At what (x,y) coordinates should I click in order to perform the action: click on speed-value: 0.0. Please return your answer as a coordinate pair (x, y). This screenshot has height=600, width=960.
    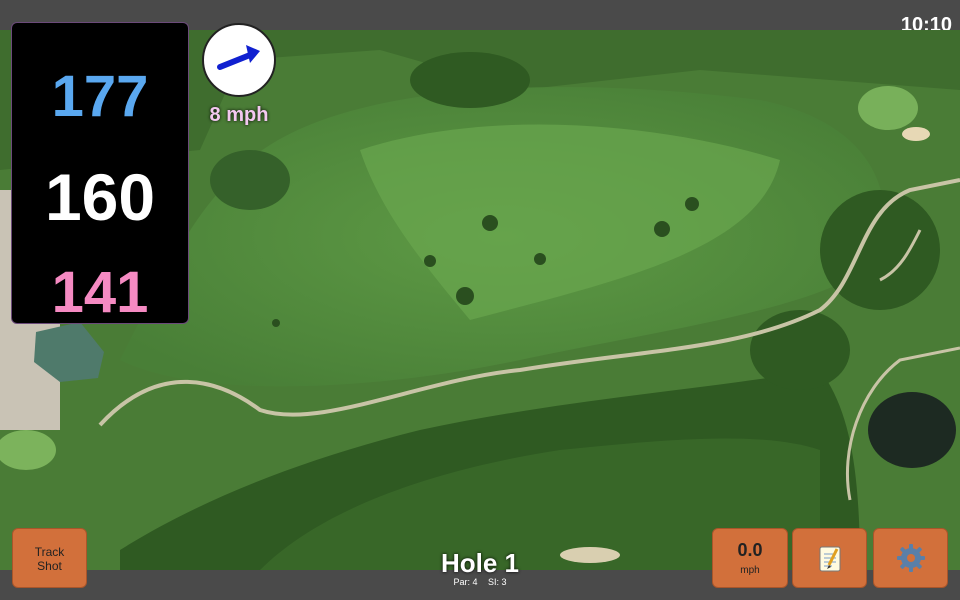
    Looking at the image, I should click on (750, 550).